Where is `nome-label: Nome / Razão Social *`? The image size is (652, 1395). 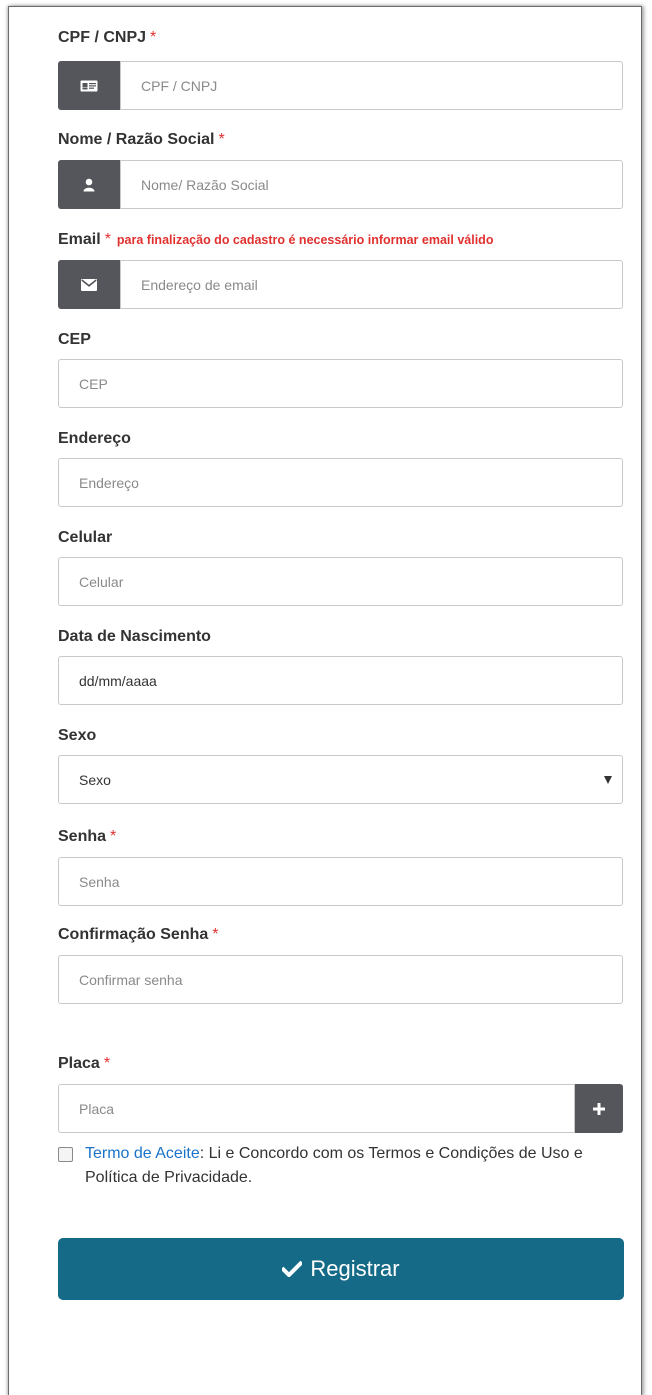 nome-label: Nome / Razão Social * is located at coordinates (141, 139).